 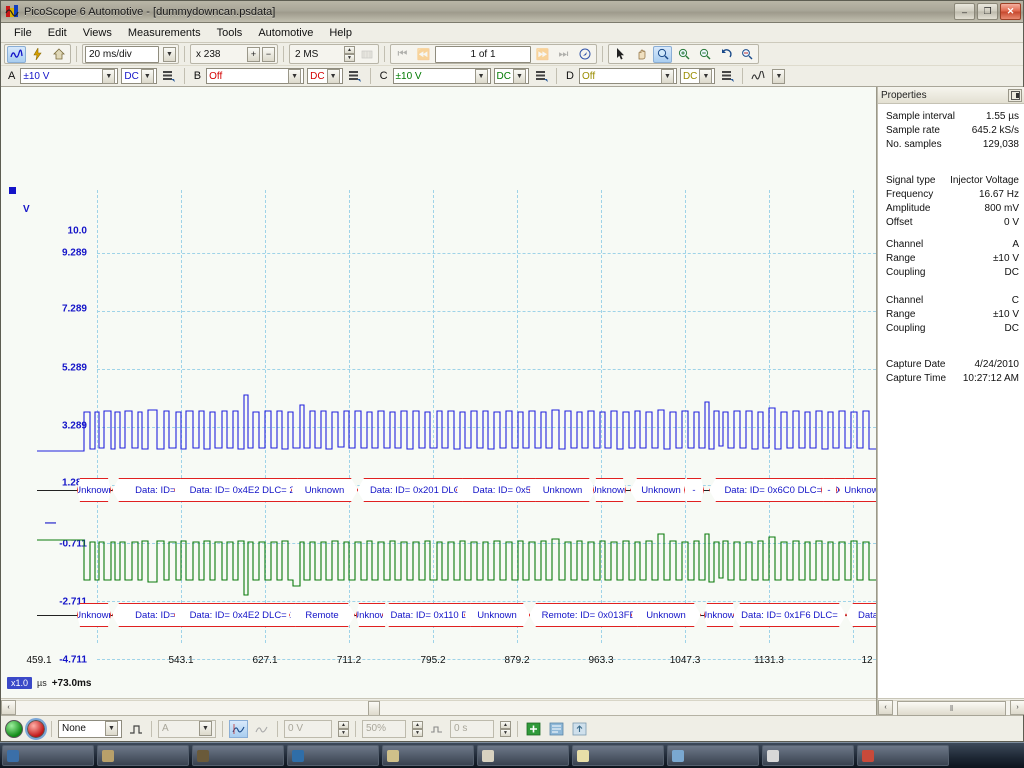 What do you see at coordinates (436, 729) in the screenshot?
I see `trigger-delay-icon` at bounding box center [436, 729].